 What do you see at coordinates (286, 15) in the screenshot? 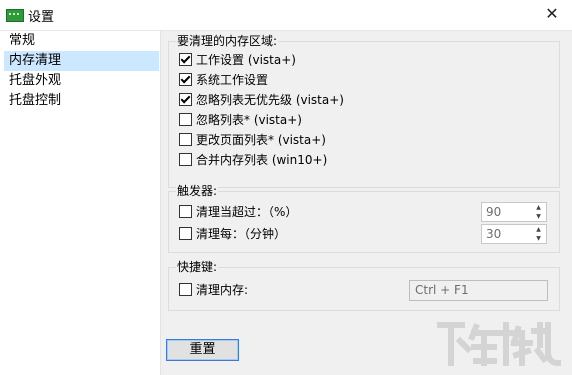
I see `title-bar: 设置 ✕` at bounding box center [286, 15].